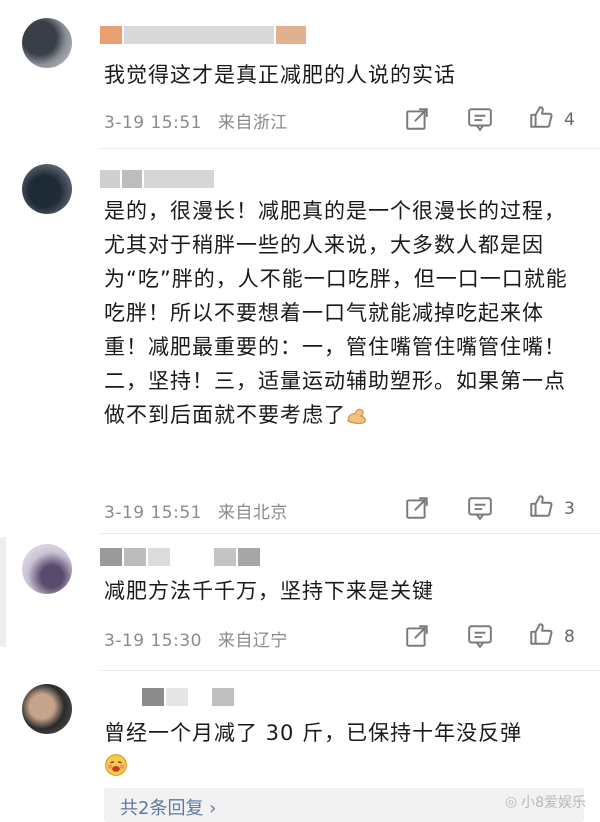 The width and height of the screenshot is (600, 822). I want to click on view-replies-link: 共2条回复 ›, so click(168, 807).